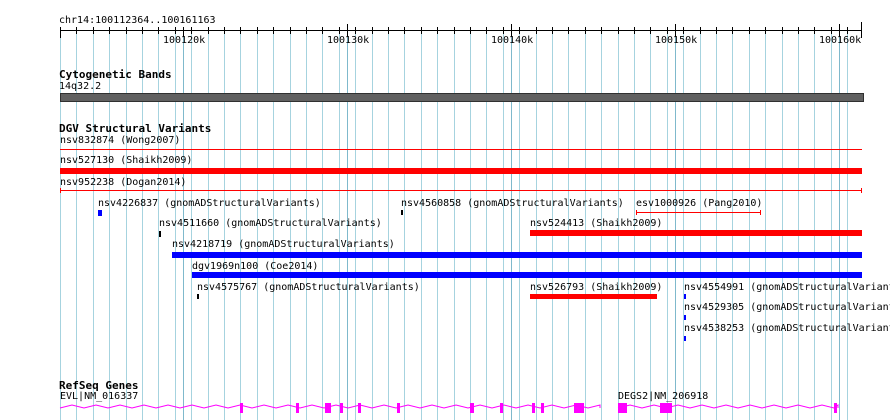 This screenshot has width=890, height=420. What do you see at coordinates (308, 287) in the screenshot?
I see `variant-label: nsv4575767 (gnomADStructuralVariants)` at bounding box center [308, 287].